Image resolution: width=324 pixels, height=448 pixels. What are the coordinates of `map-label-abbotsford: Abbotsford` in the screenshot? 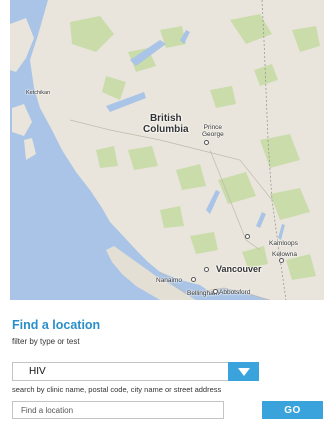 It's located at (235, 292).